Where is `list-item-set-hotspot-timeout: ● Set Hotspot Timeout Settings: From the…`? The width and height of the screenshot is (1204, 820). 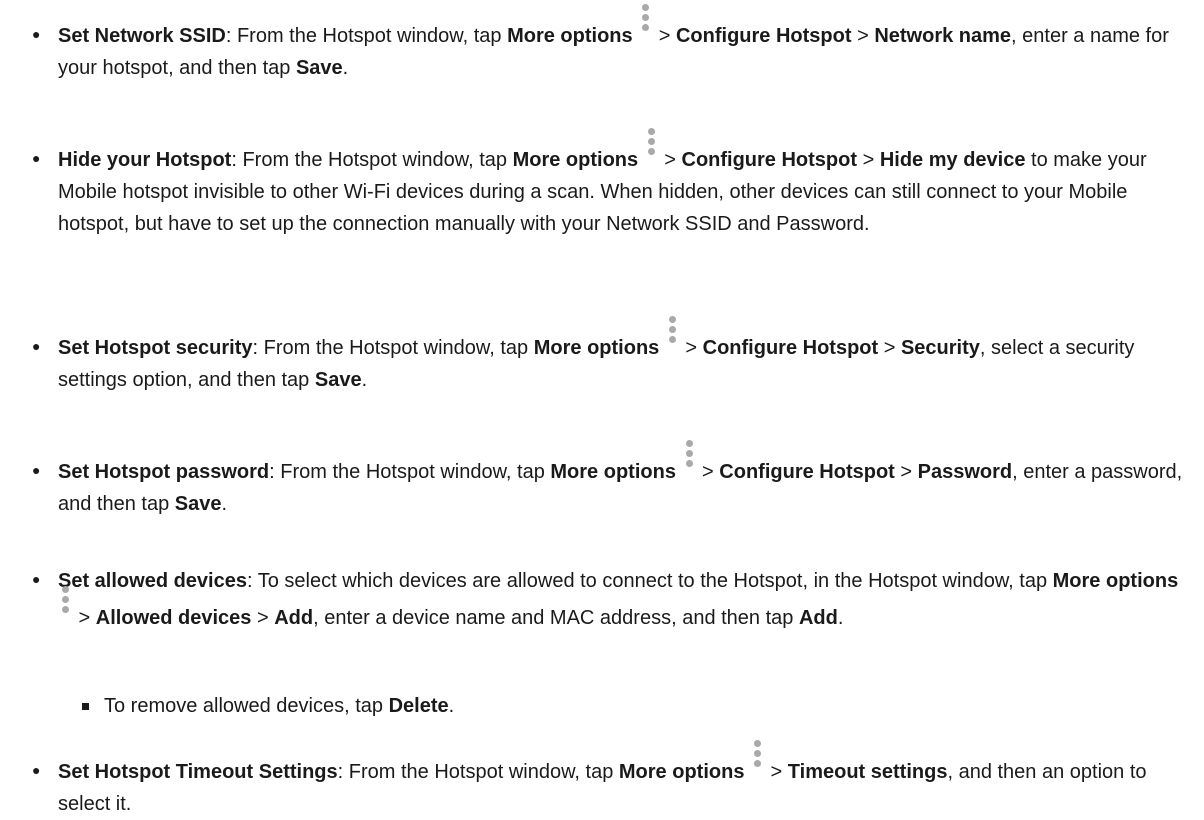 list-item-set-hotspot-timeout: ● Set Hotspot Timeout Settings: From the… is located at coordinates (613, 780).